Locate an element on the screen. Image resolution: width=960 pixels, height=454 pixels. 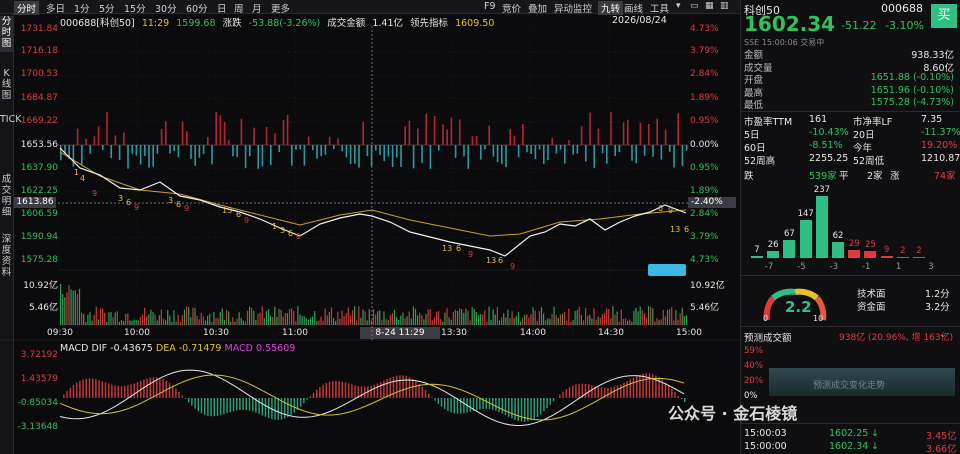
fund-label: 资金面 is located at coordinates (871, 307).